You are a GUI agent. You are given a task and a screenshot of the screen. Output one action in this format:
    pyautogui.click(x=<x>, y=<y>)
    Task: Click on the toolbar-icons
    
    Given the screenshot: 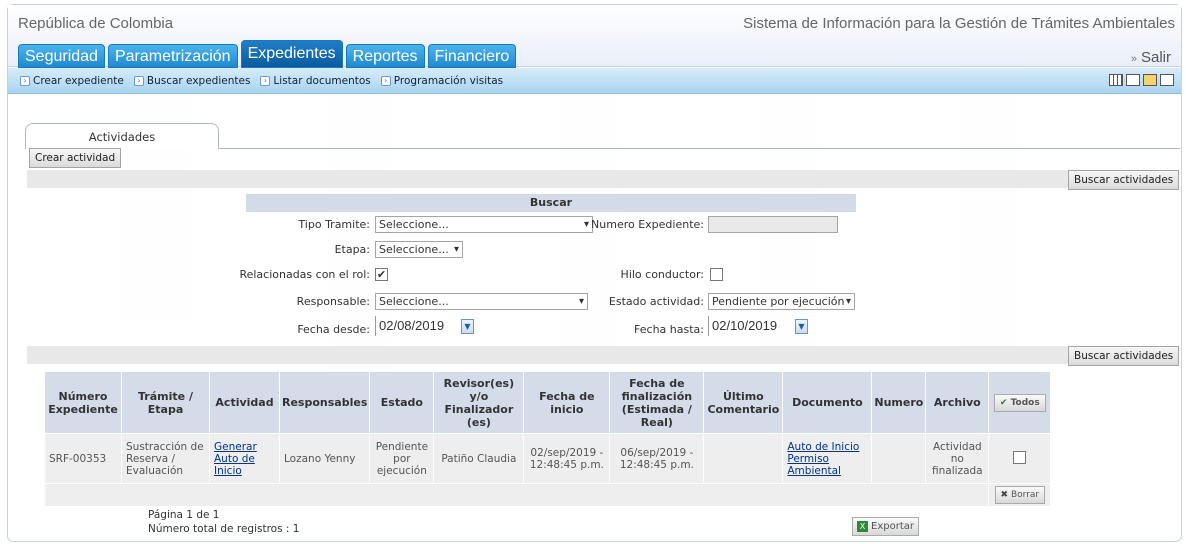 What is the action you would take?
    pyautogui.click(x=1141, y=80)
    